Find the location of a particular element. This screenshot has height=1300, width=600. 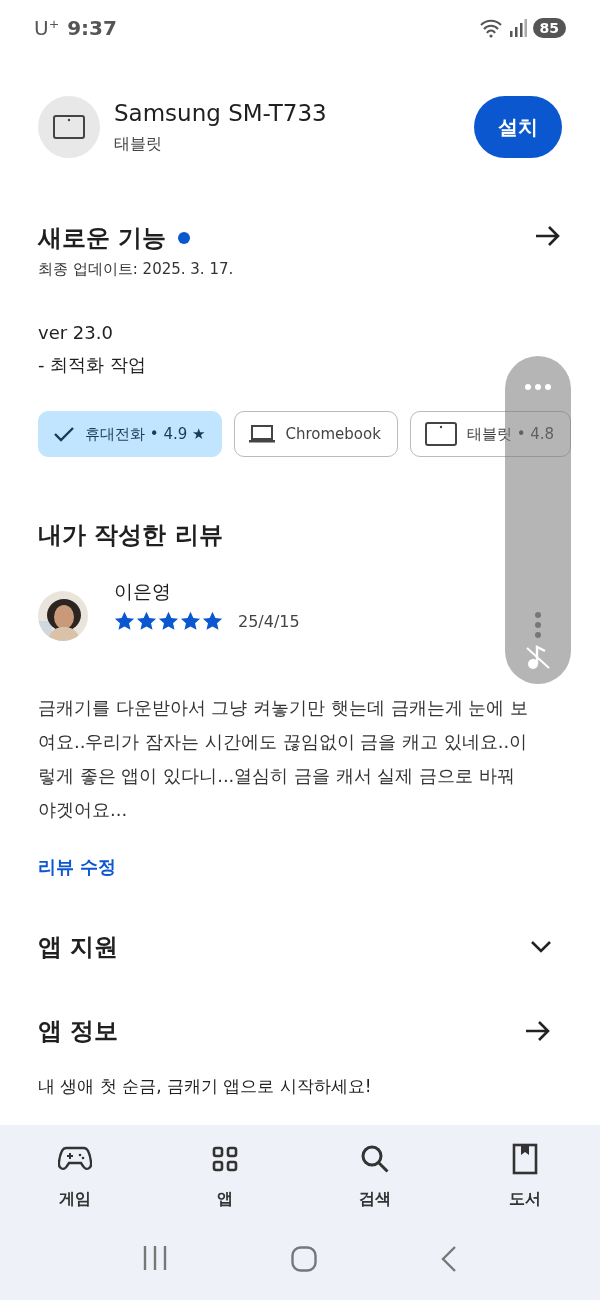

search-icon is located at coordinates (375, 1159).